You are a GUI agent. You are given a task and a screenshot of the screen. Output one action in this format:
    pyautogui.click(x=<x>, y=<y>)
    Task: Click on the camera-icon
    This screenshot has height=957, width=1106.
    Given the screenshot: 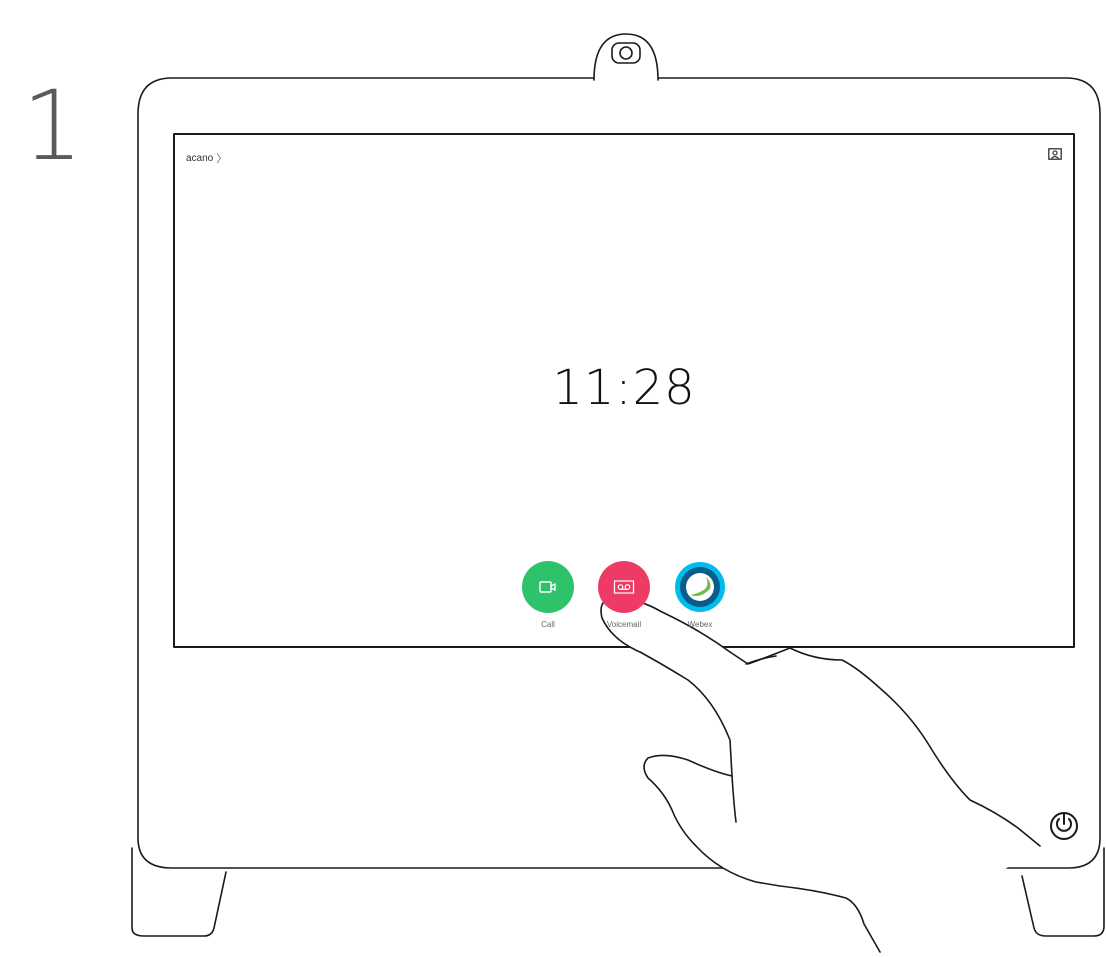 What is the action you would take?
    pyautogui.click(x=626, y=57)
    